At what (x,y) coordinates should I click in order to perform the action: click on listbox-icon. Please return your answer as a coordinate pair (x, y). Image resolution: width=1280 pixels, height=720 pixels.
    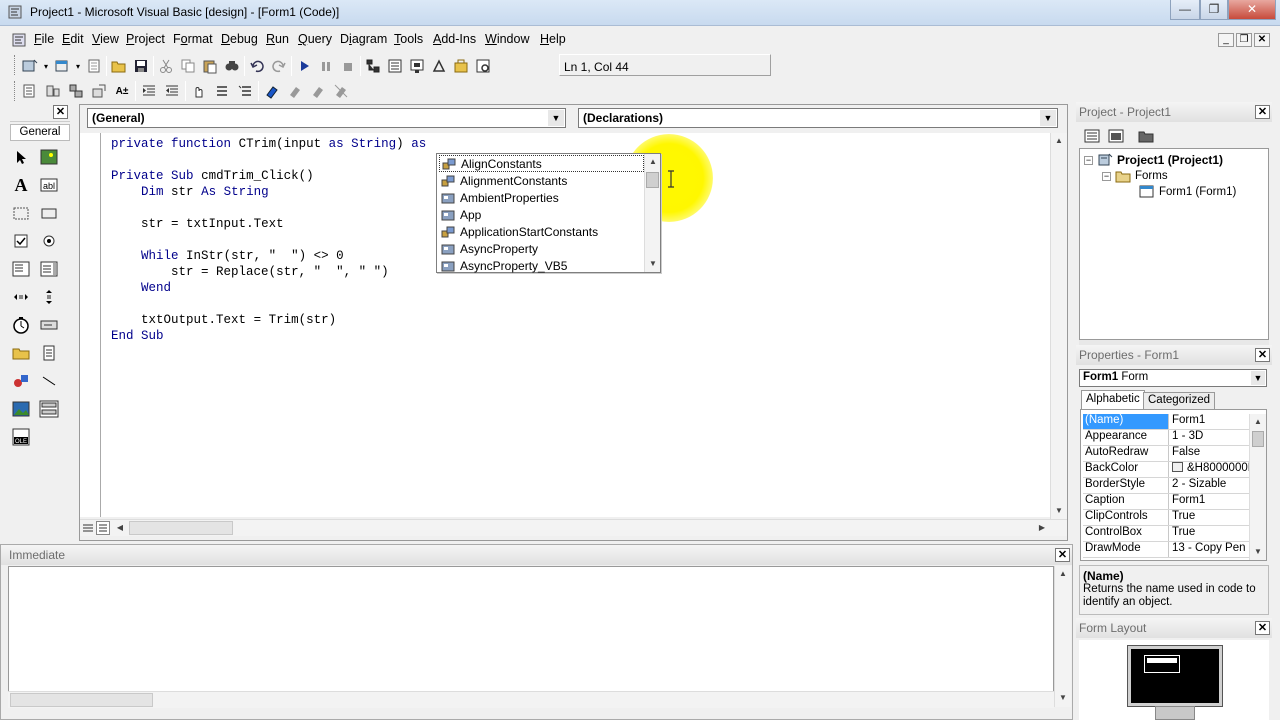
    Looking at the image, I should click on (49, 269).